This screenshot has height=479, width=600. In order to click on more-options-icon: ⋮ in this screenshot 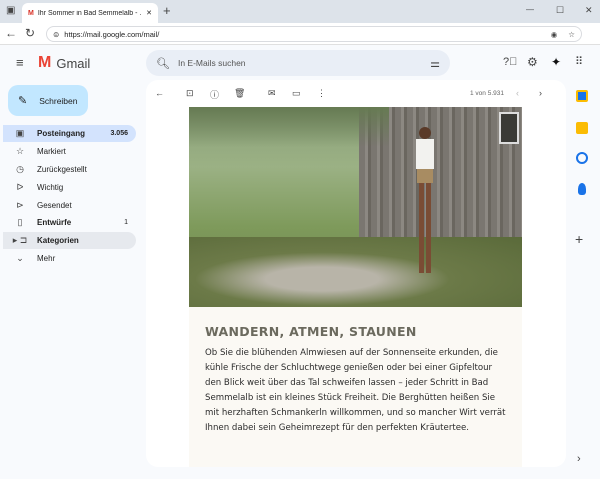, I will do `click(321, 93)`.